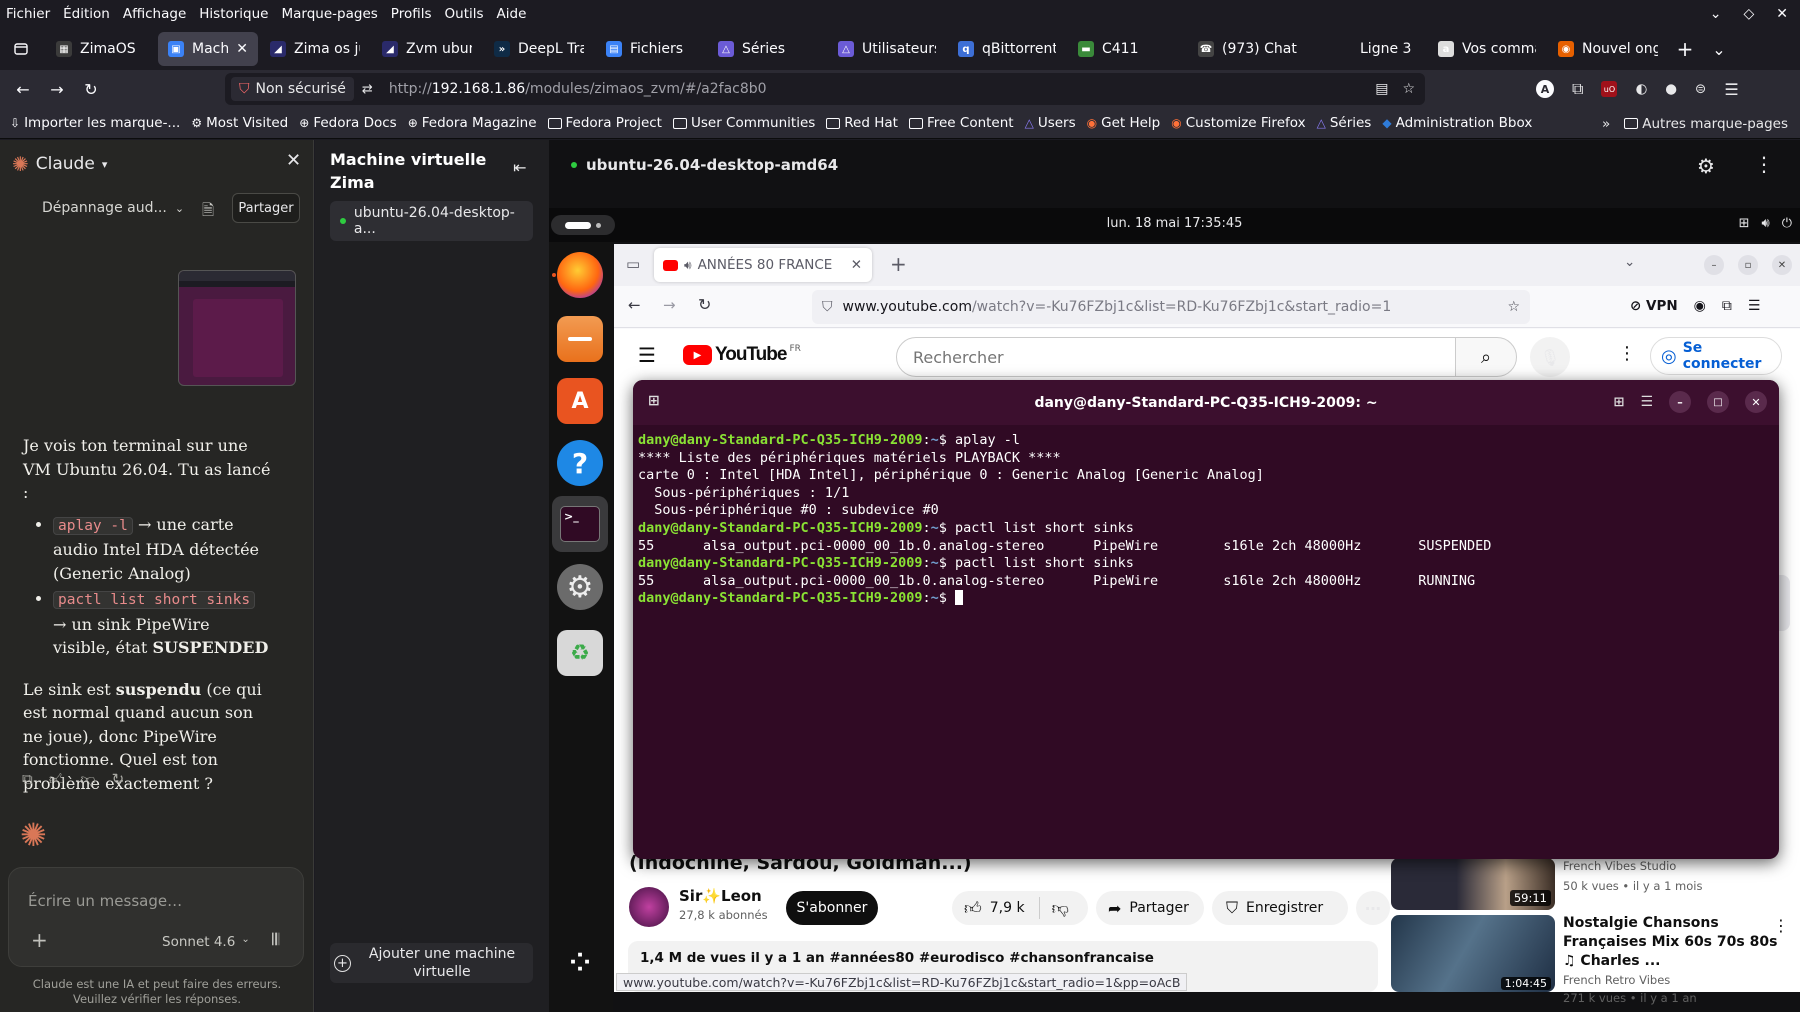  I want to click on show-apps-icon: ⁘, so click(580, 963).